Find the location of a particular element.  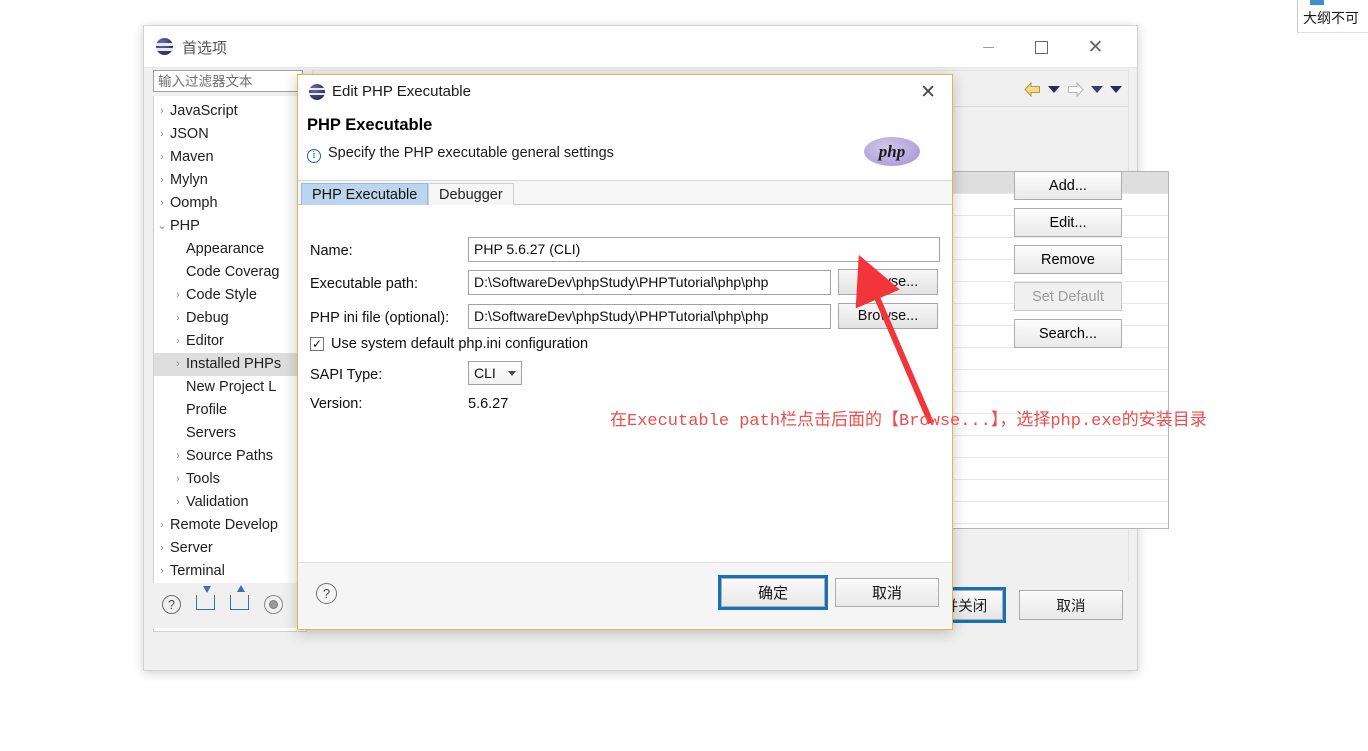

export-icon is located at coordinates (240, 600).